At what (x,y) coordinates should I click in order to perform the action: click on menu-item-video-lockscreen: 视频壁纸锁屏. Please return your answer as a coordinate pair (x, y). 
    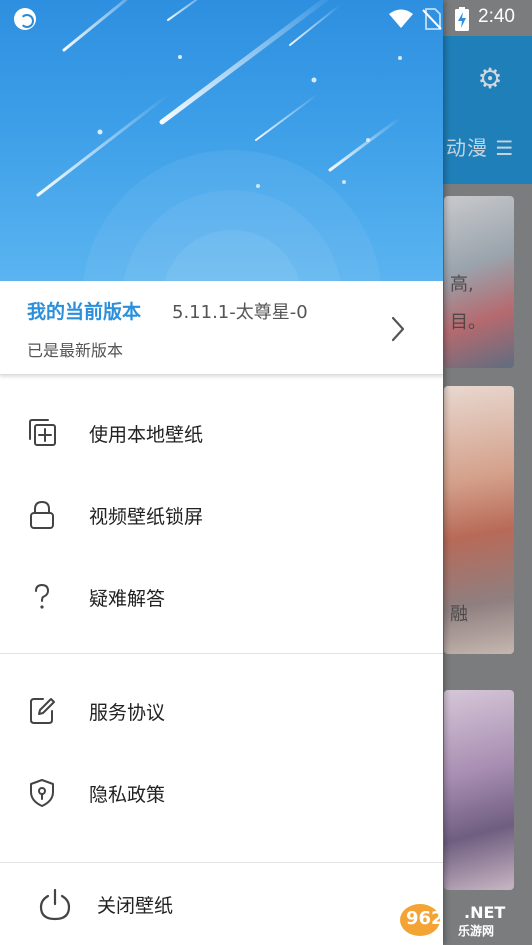
    Looking at the image, I should click on (221, 515).